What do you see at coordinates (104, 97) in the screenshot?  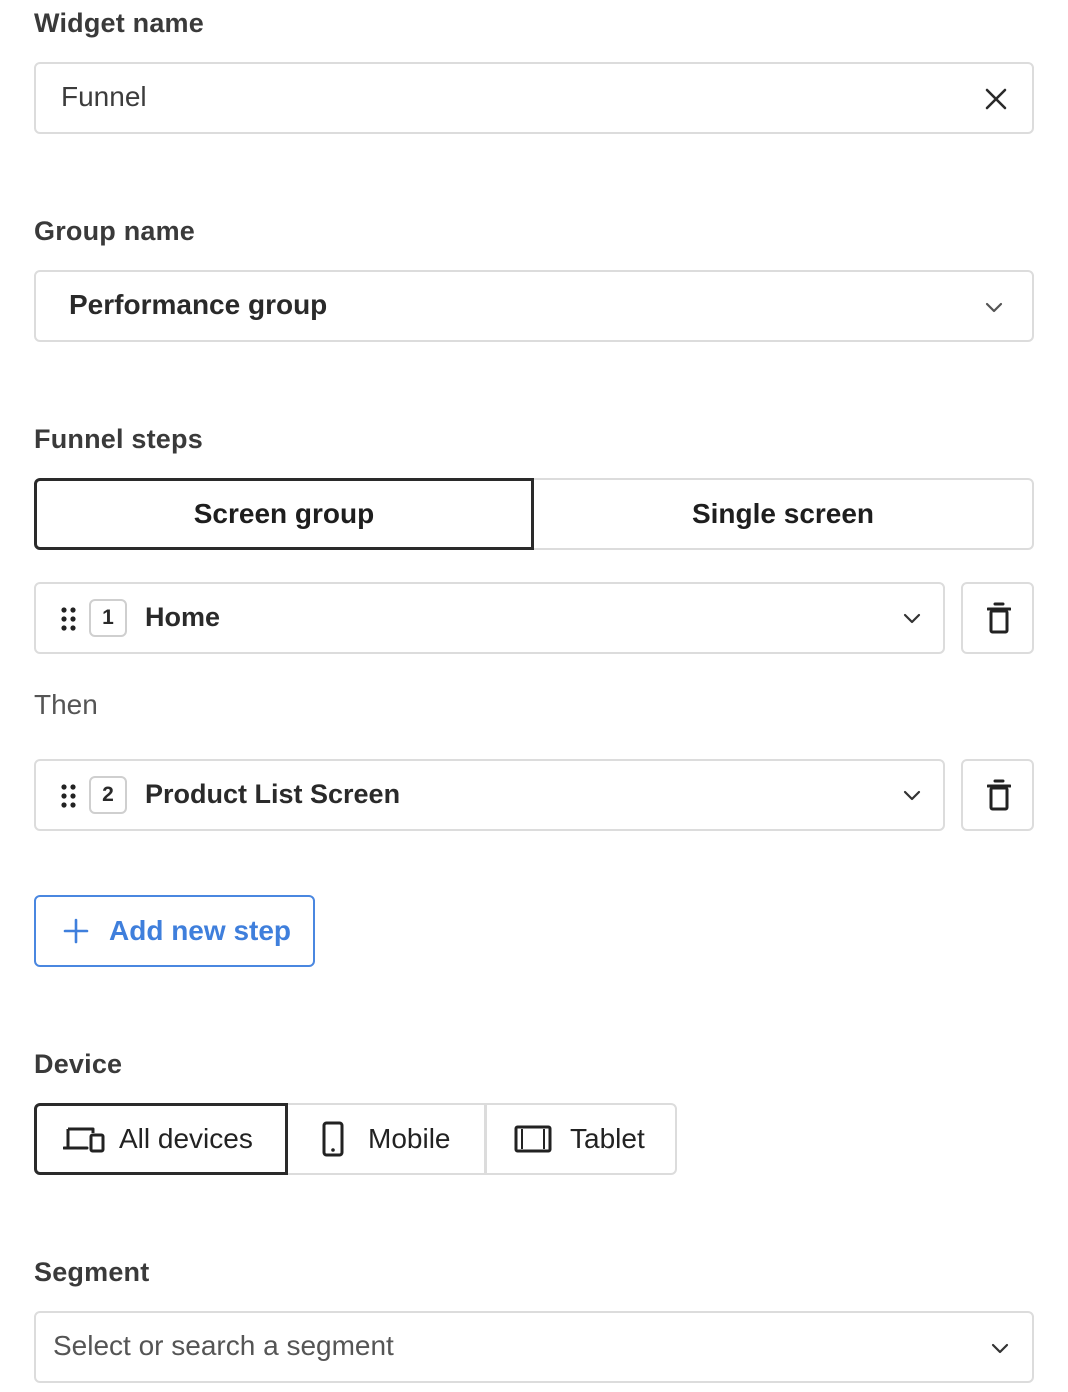 I see `widget-name-value: Funnel` at bounding box center [104, 97].